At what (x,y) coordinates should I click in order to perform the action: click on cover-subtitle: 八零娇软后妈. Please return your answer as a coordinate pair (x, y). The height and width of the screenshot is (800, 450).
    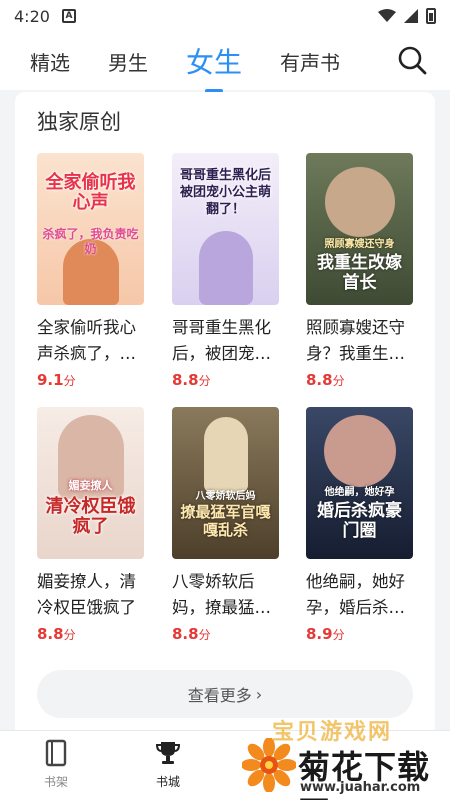
    Looking at the image, I should click on (225, 496).